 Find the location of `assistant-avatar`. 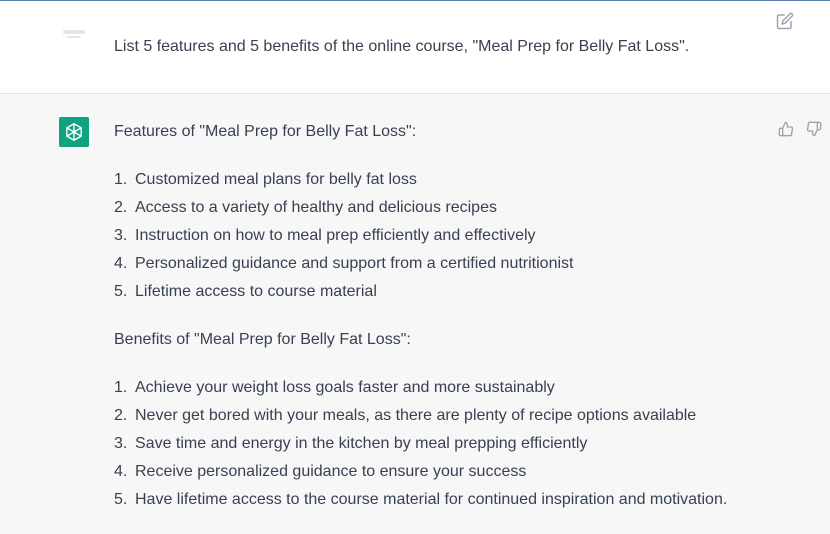

assistant-avatar is located at coordinates (74, 132).